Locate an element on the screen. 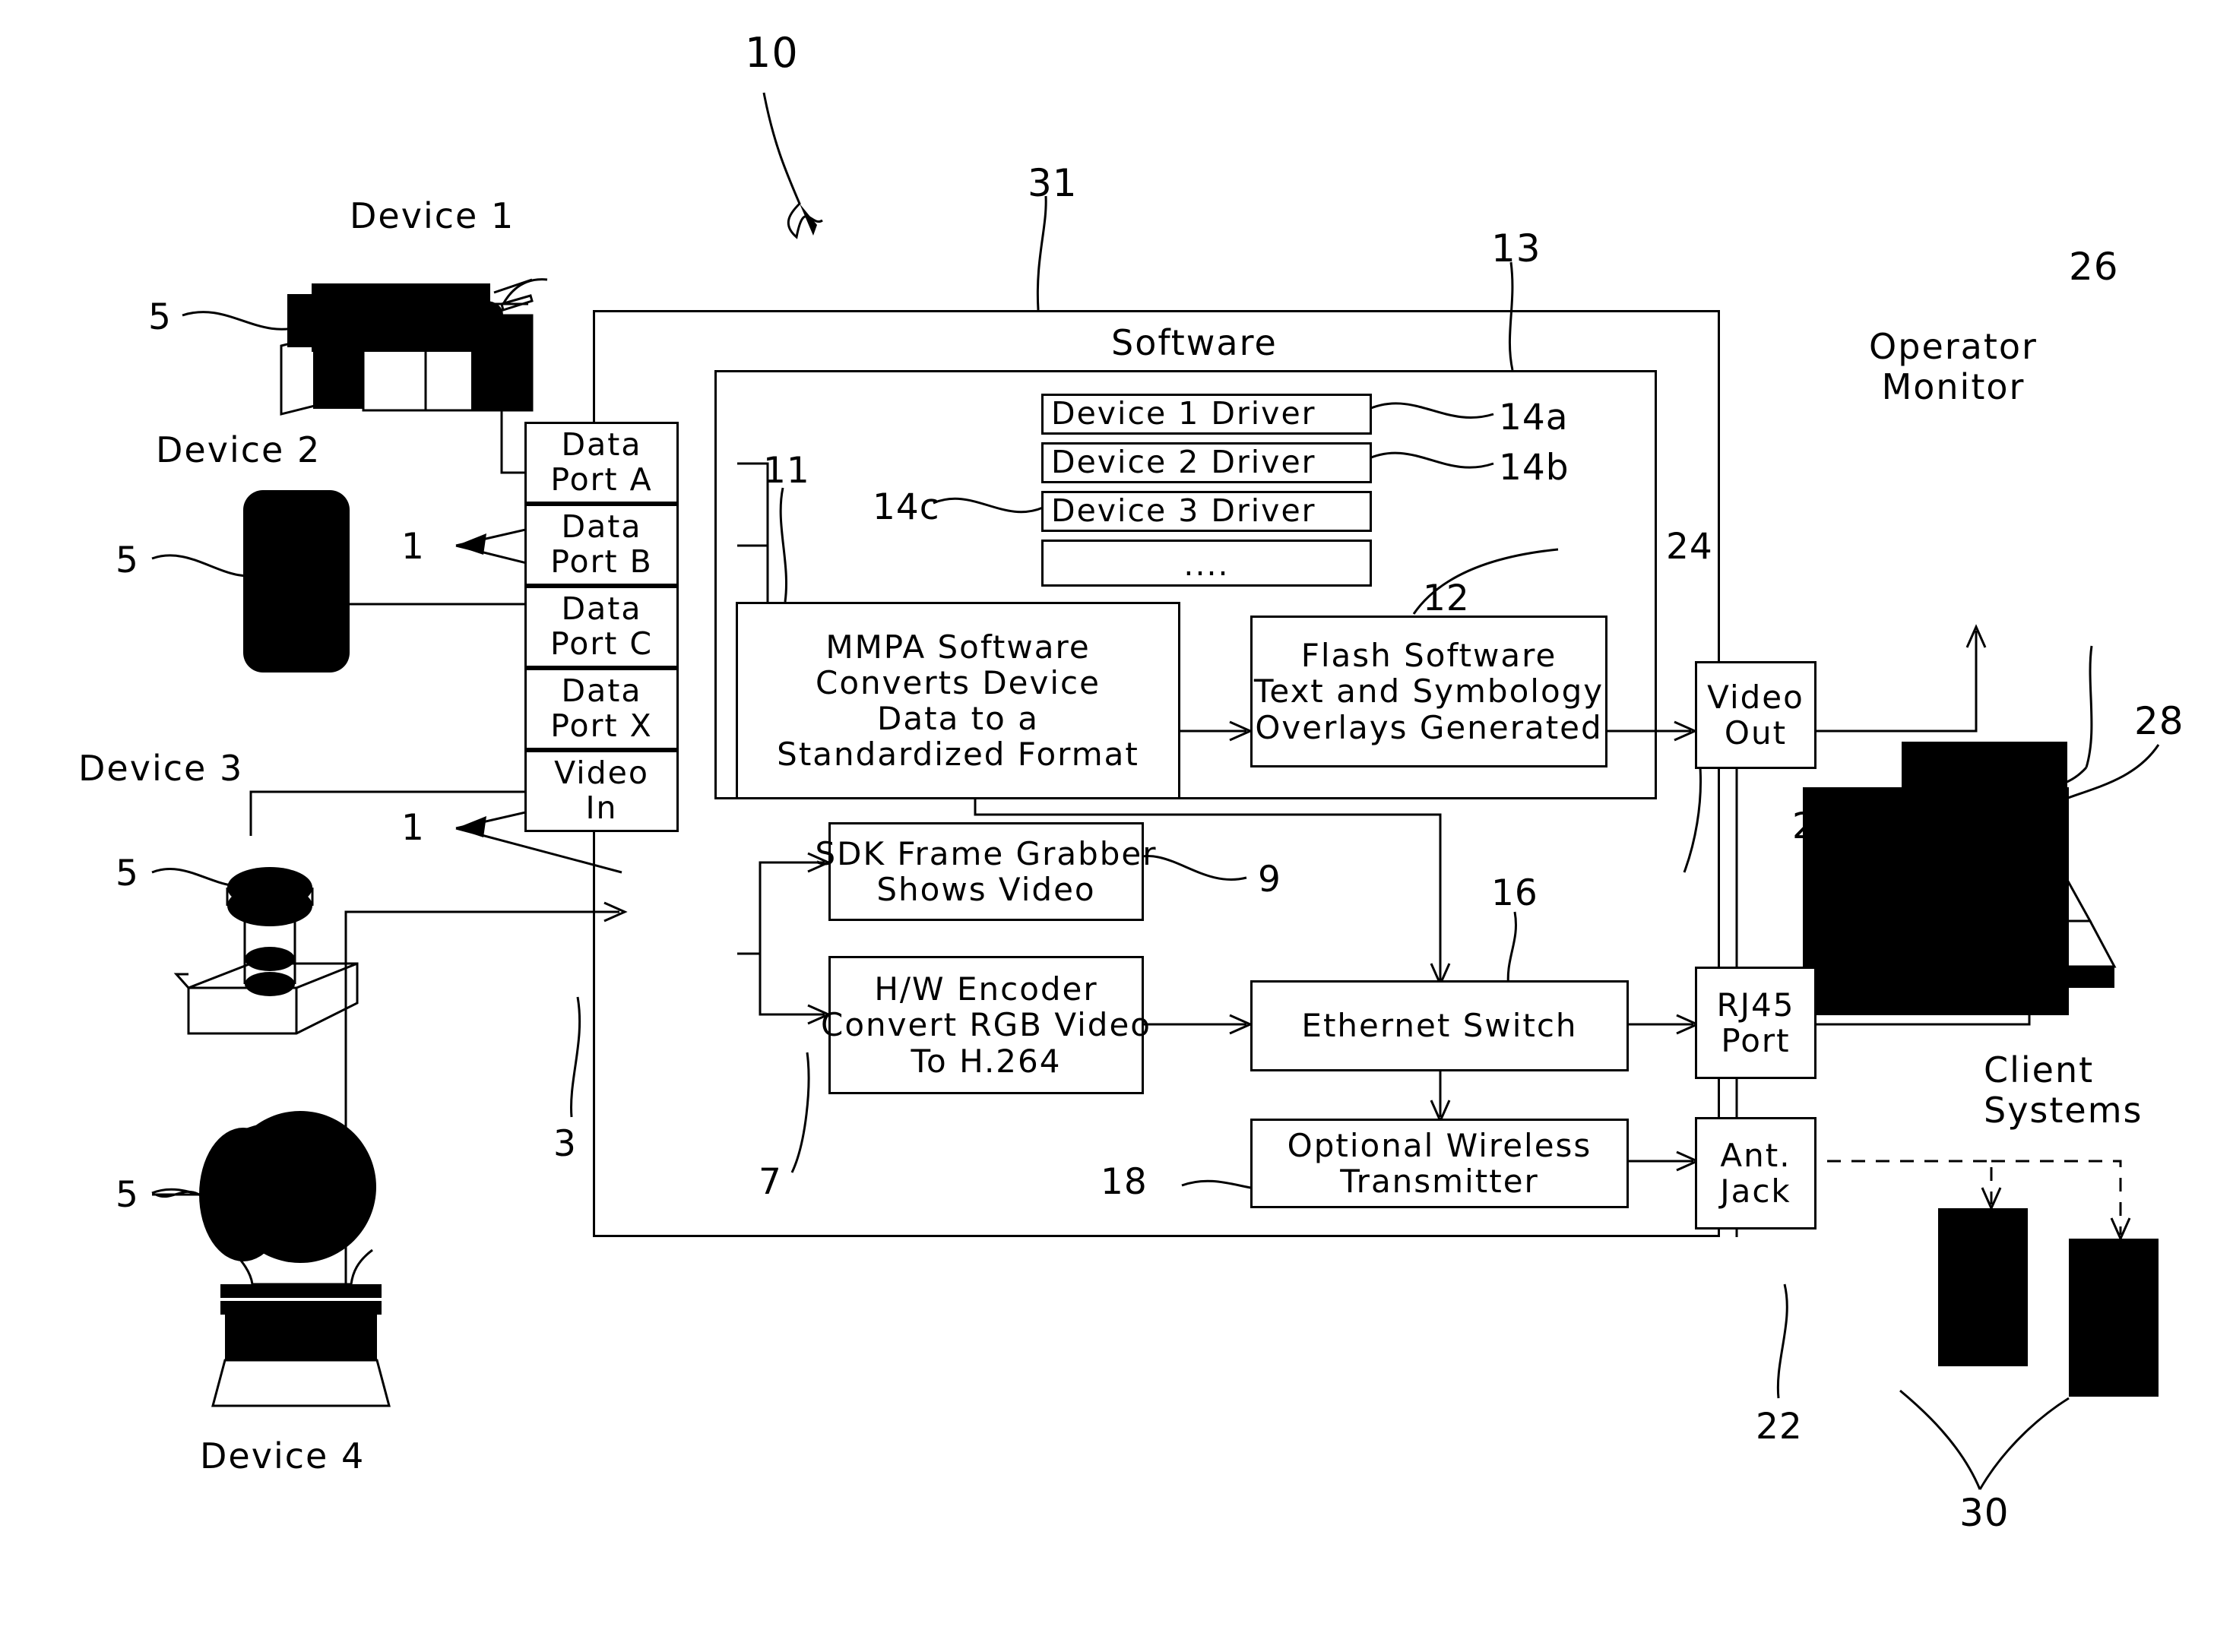  ref-1-bottom: 1 is located at coordinates (413, 828).